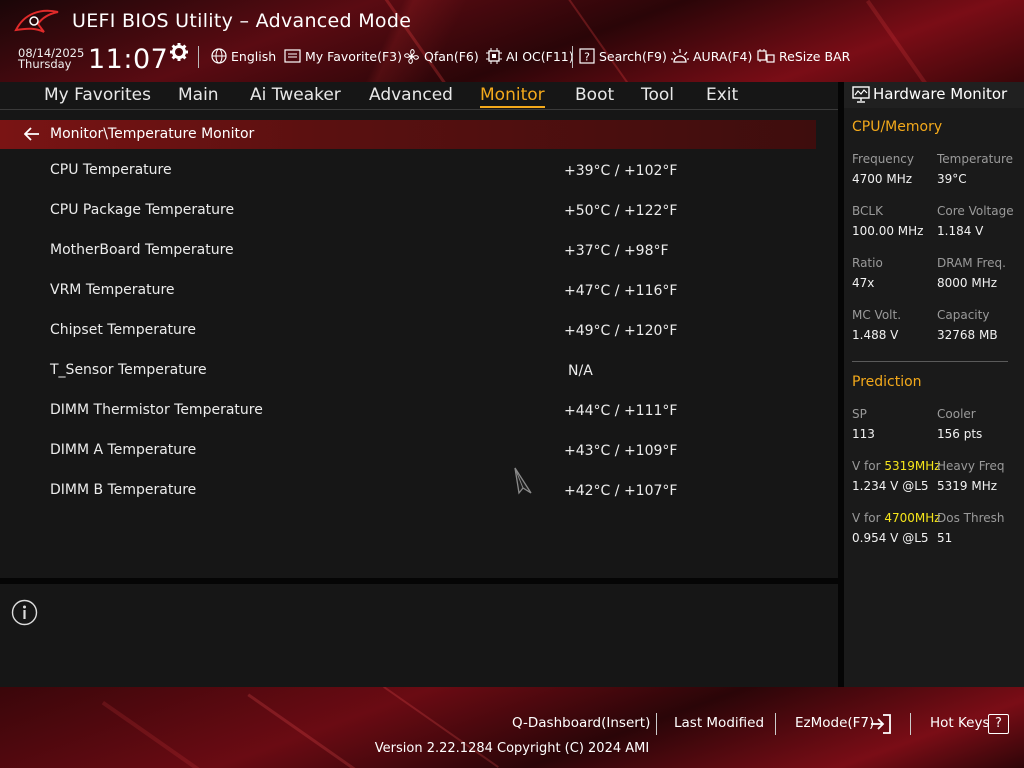 The image size is (1024, 768). Describe the element at coordinates (875, 335) in the screenshot. I see `hw-value-mc-volt: 1.488 V` at that location.